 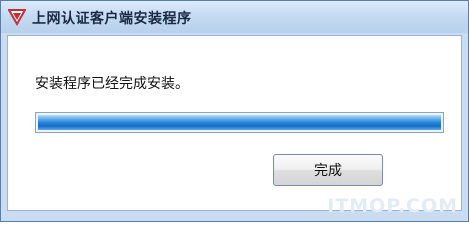 I want to click on window-title: 上网认证客户端安装程序, so click(x=112, y=19).